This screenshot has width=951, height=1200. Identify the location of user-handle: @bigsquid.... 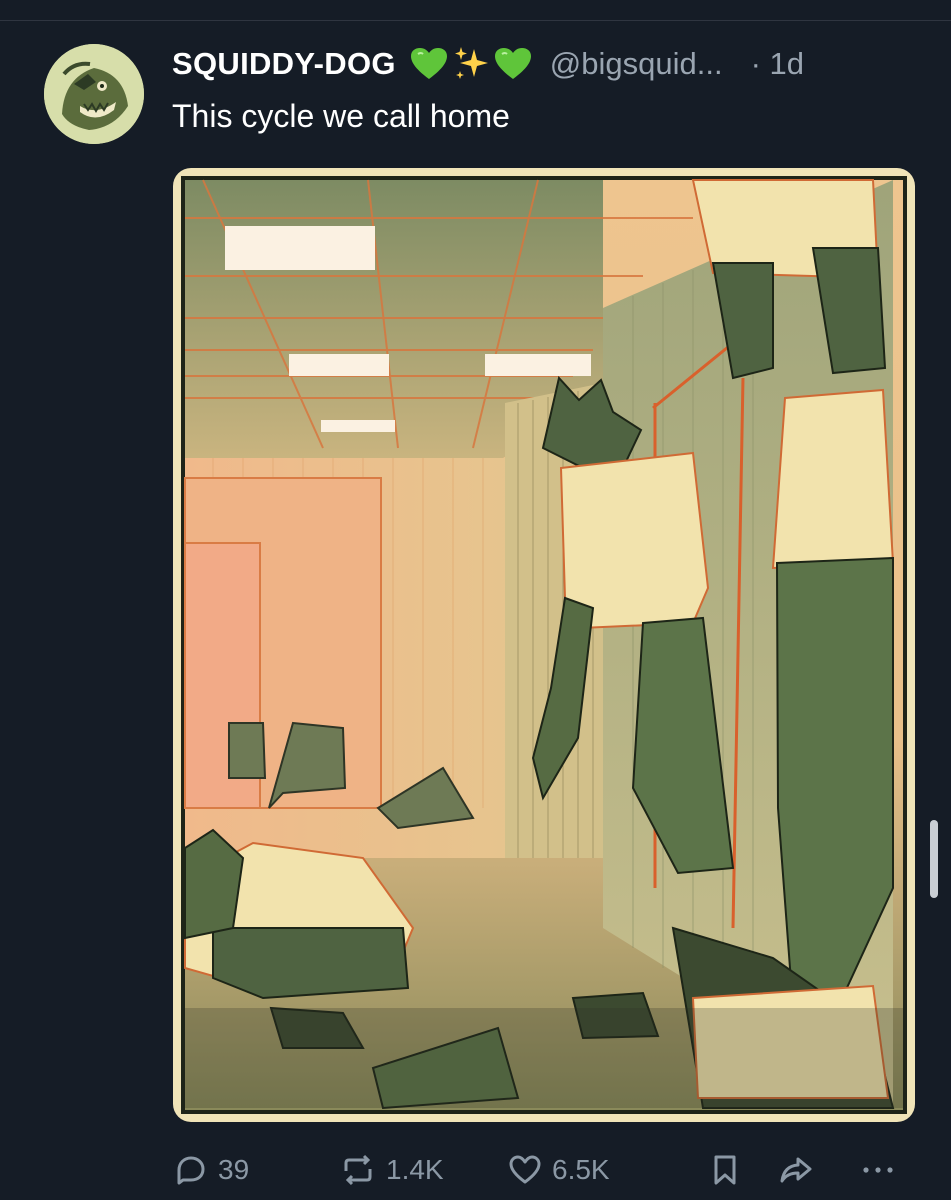
(636, 64).